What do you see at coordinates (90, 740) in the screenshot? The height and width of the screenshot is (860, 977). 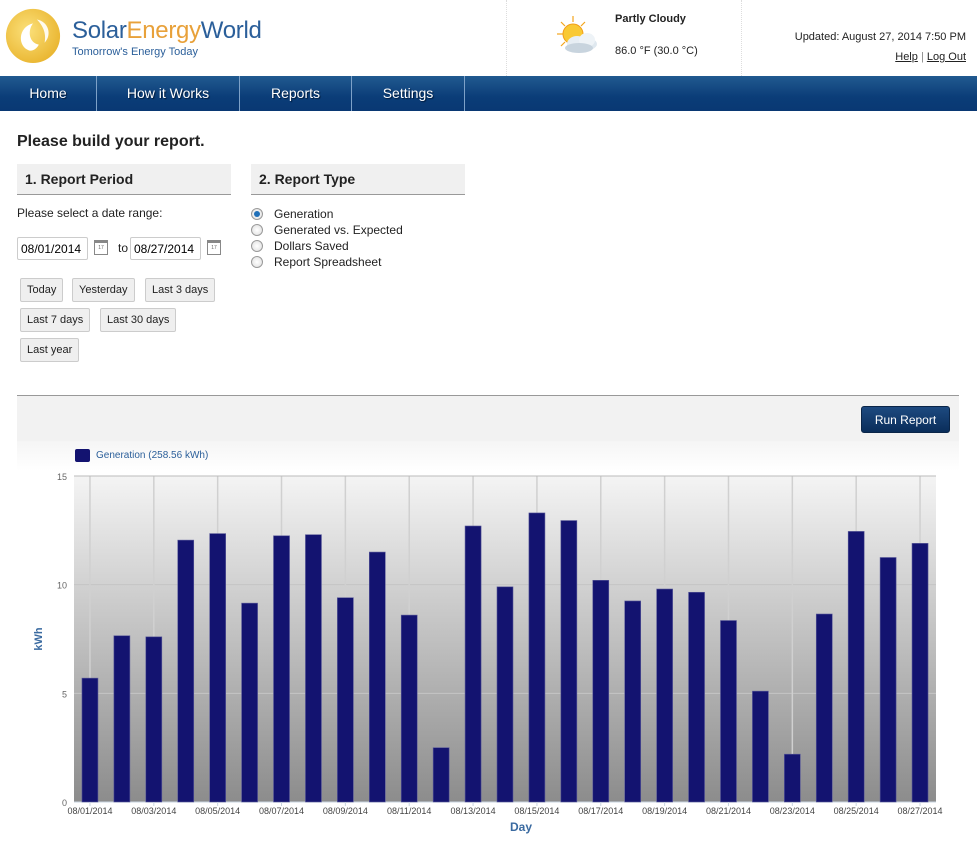 I see `bar-08-01-2014` at bounding box center [90, 740].